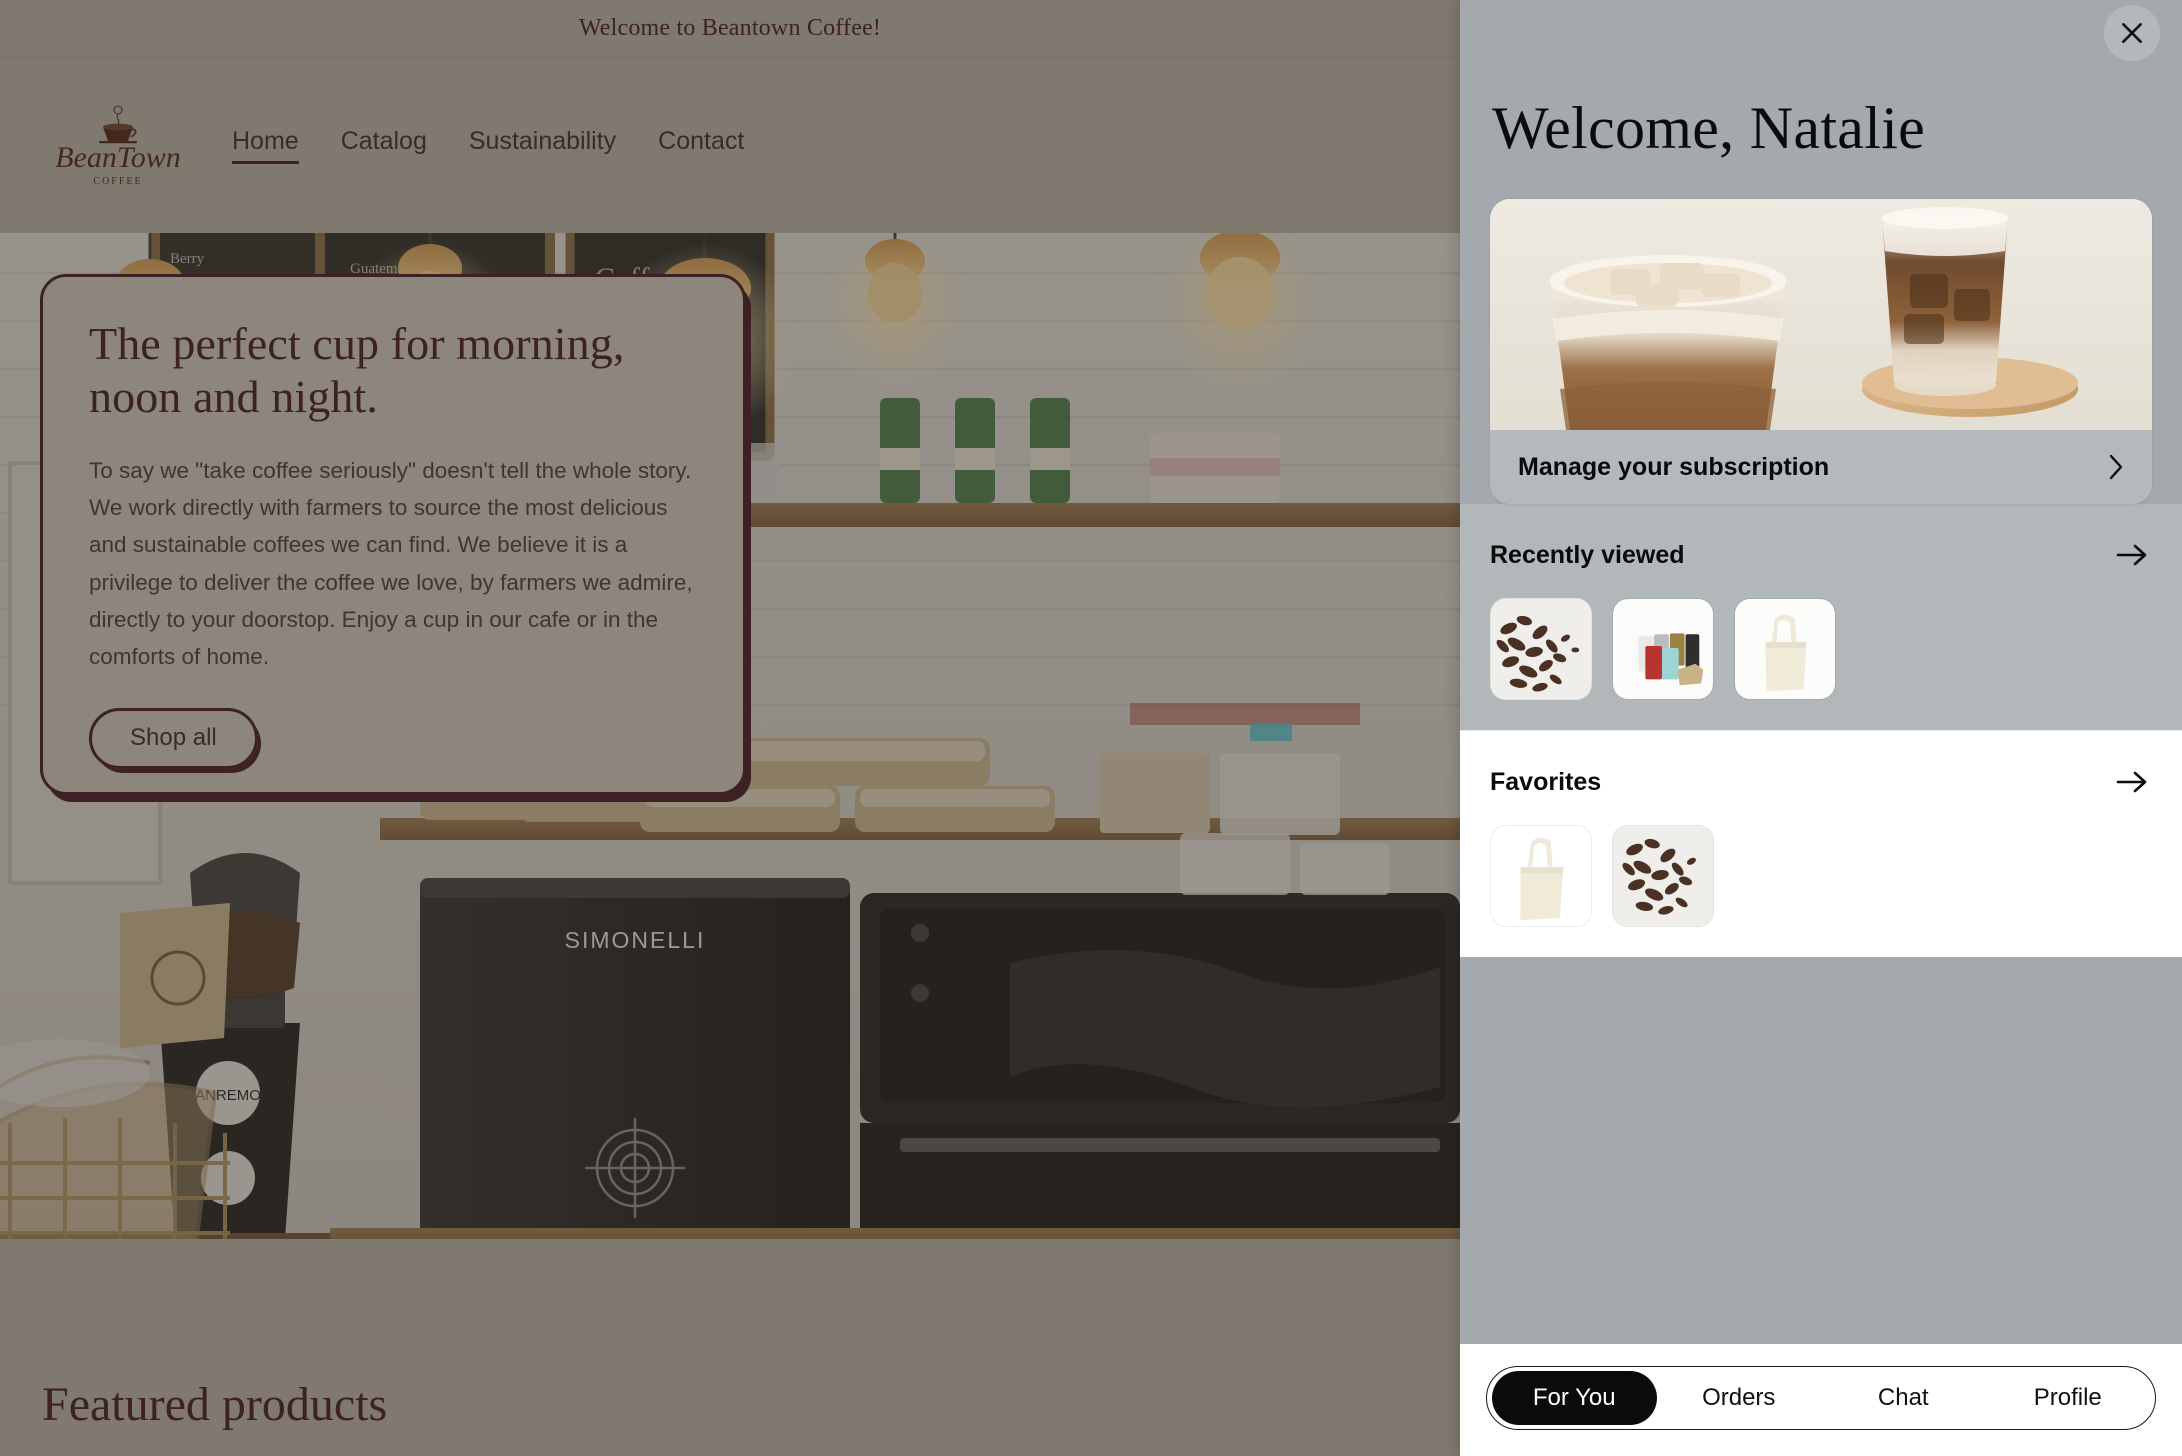  I want to click on announcement-bar: Welcome to Beantown Coffee!, so click(730, 29).